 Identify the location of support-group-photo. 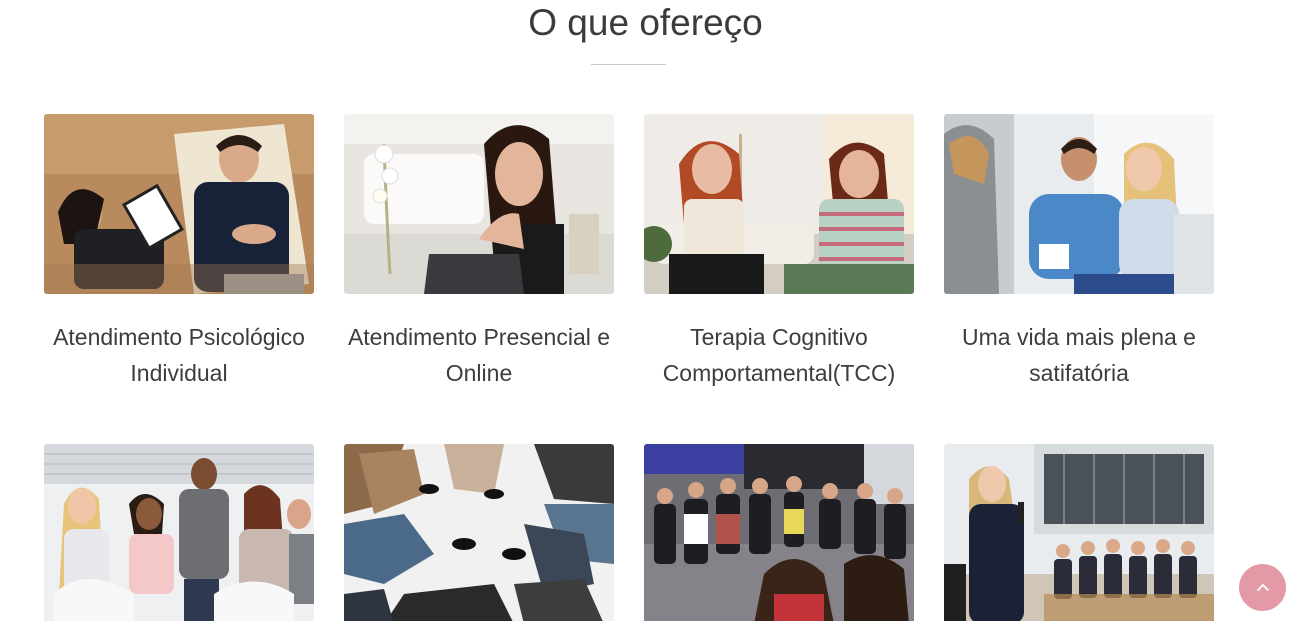
(779, 532).